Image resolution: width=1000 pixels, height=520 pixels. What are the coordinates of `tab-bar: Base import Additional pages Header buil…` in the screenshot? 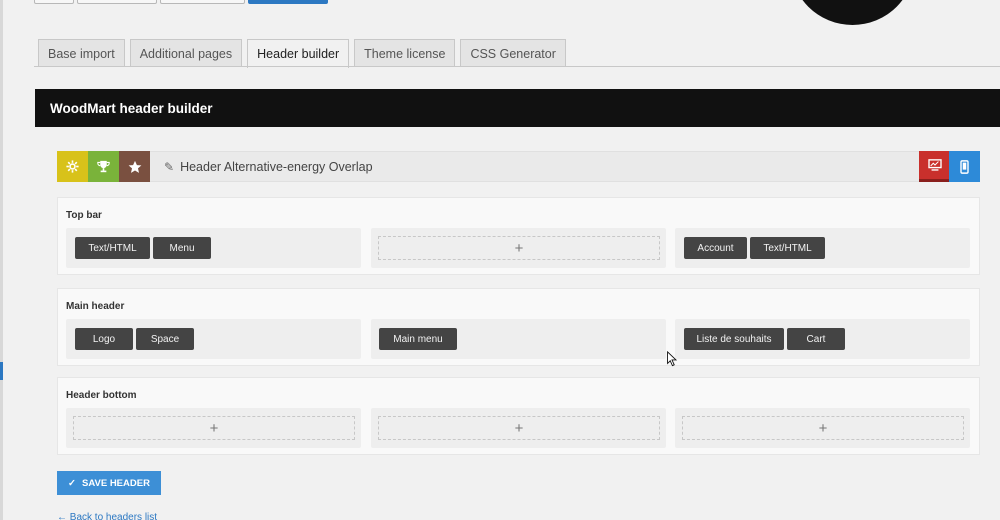 It's located at (302, 53).